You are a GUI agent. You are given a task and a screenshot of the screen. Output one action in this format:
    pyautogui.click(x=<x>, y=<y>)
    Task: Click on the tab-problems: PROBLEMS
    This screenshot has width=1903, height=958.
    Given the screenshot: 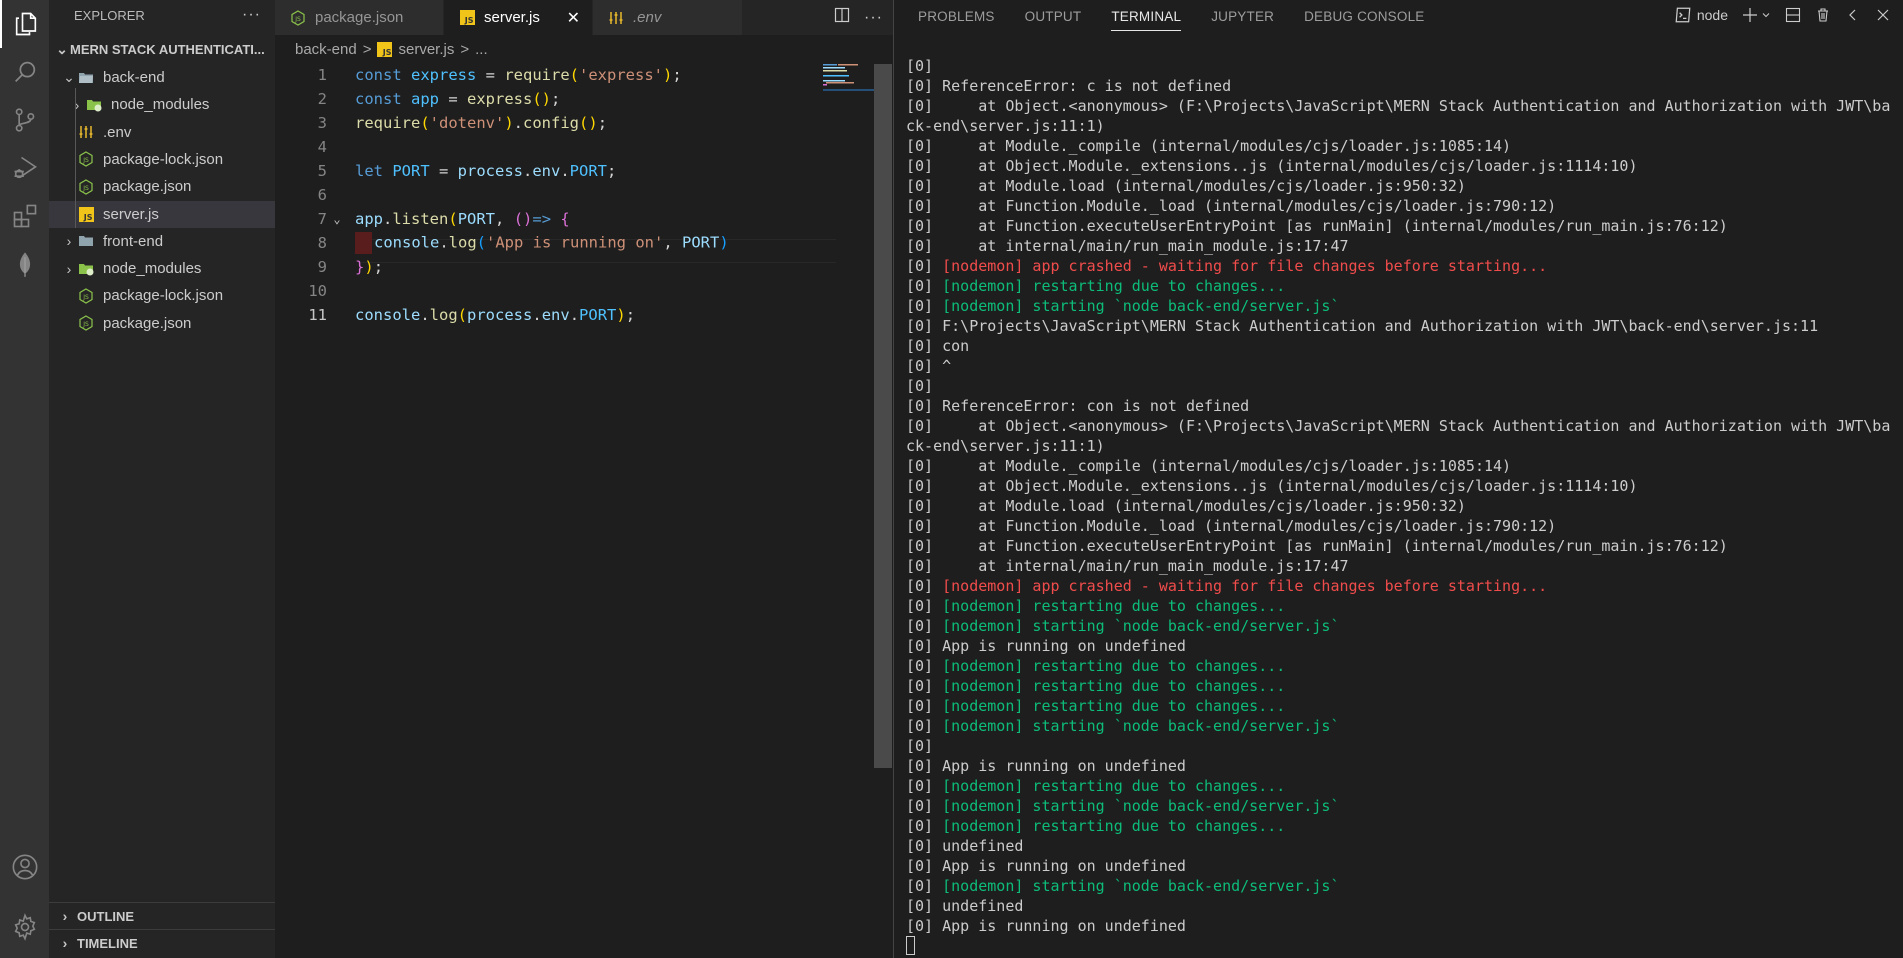 What is the action you would take?
    pyautogui.click(x=956, y=16)
    